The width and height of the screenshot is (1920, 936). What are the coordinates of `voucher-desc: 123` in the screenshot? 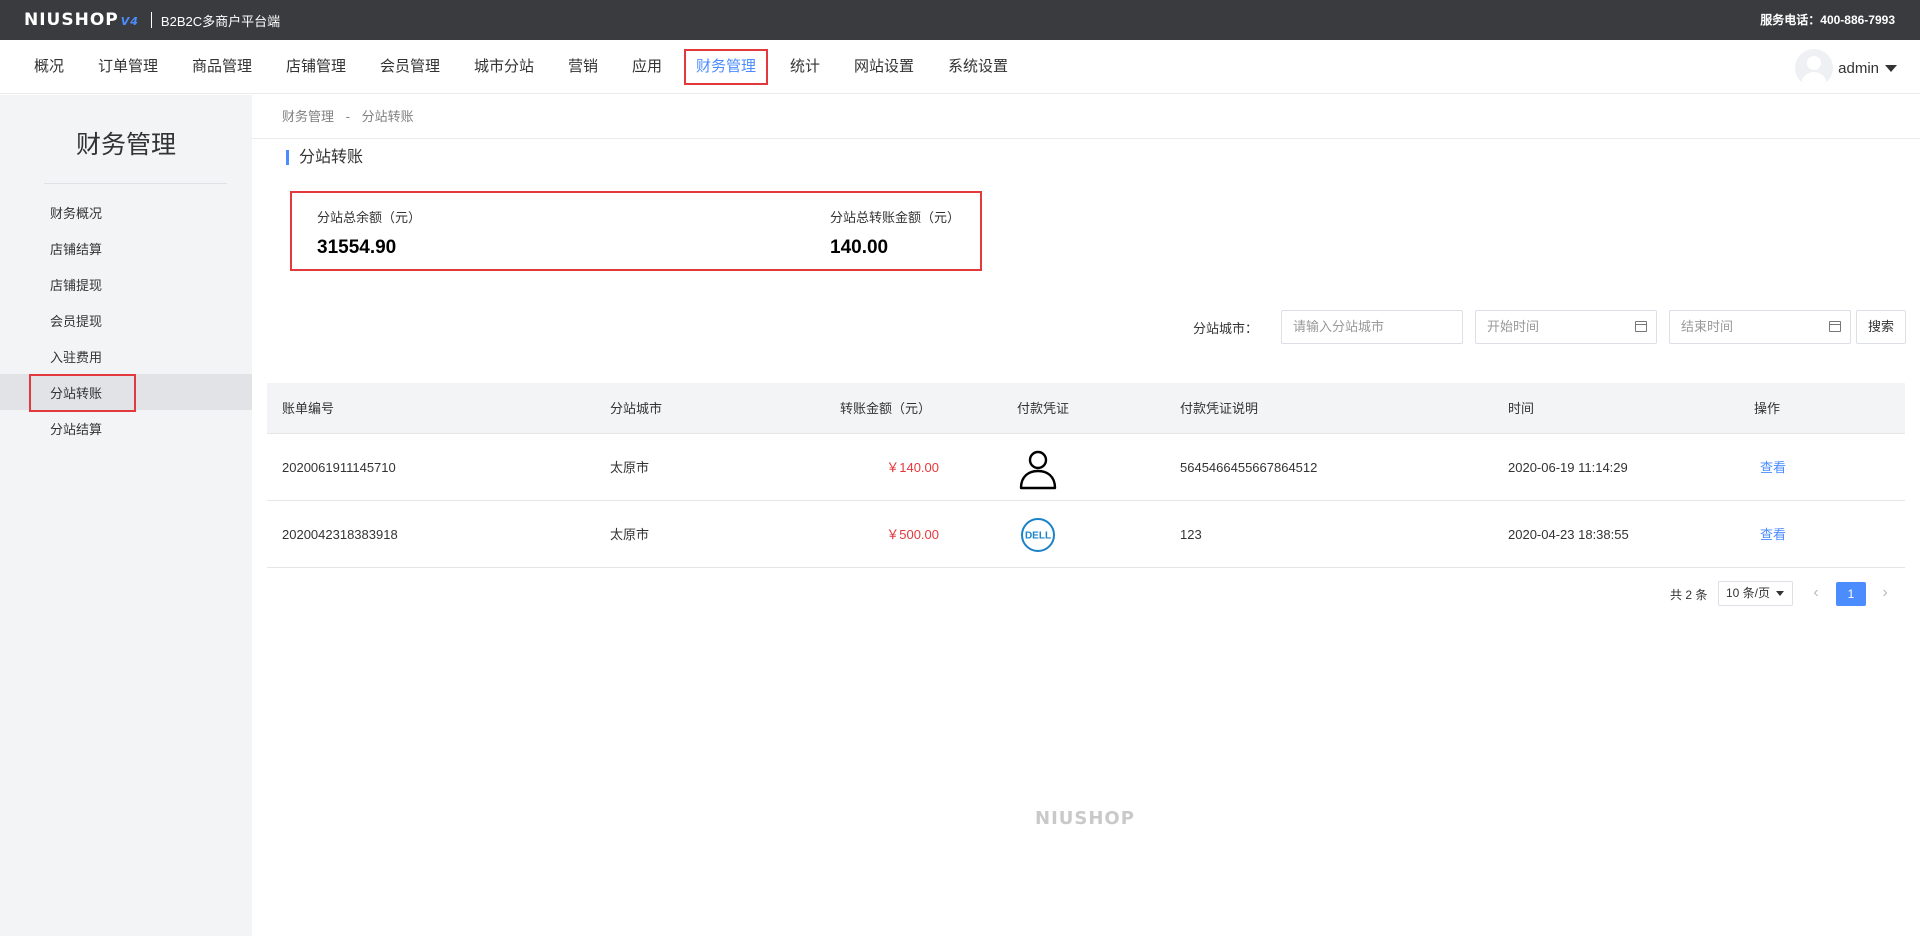 It's located at (1191, 534).